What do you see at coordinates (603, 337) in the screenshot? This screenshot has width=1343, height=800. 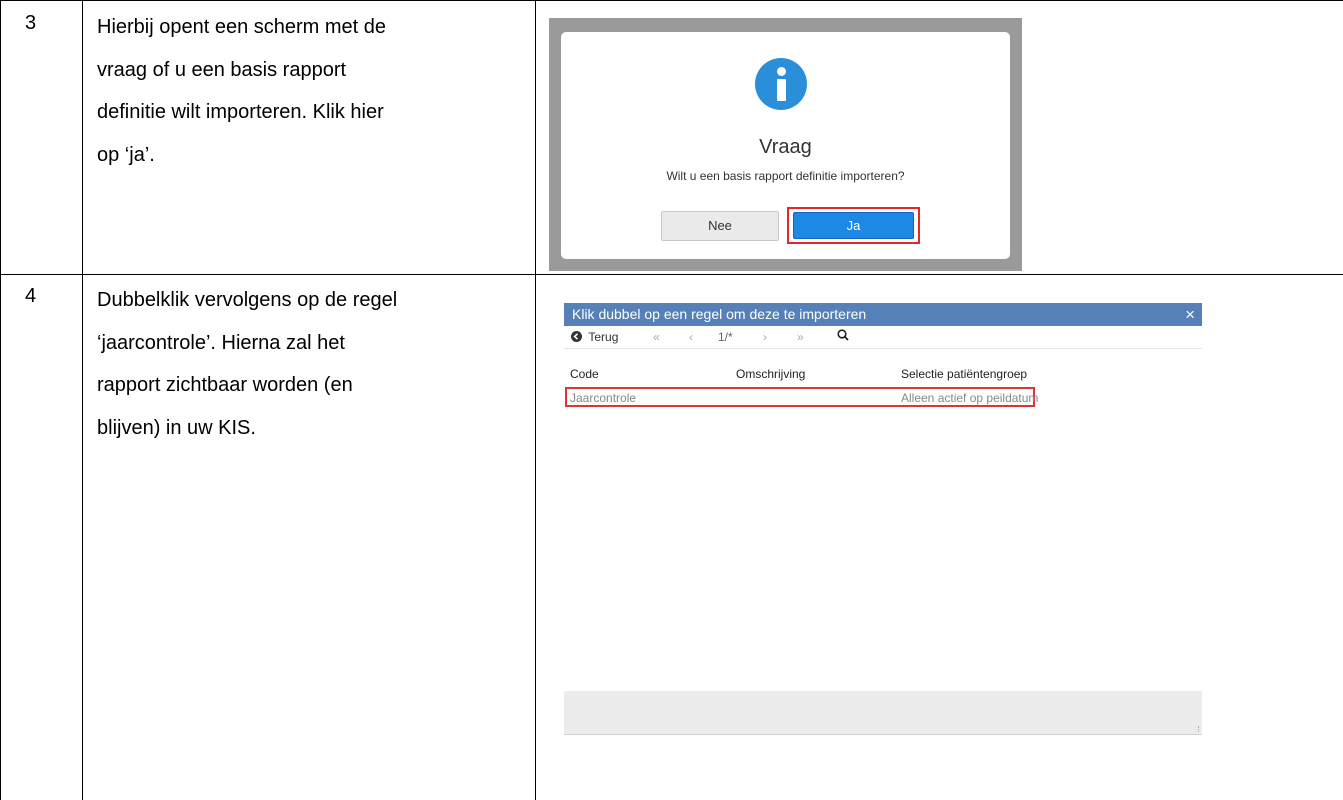 I see `back-label: Terug` at bounding box center [603, 337].